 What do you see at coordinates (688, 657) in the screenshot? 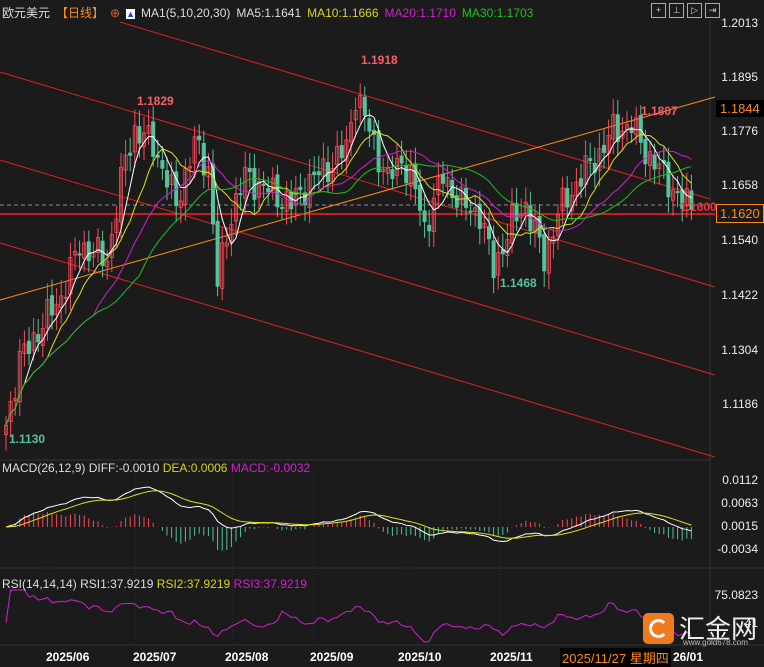
I see `x-tick: 26/01` at bounding box center [688, 657].